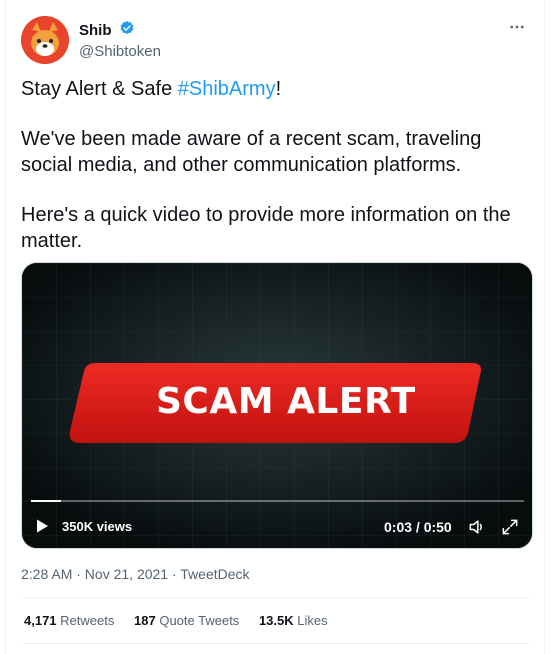 The image size is (552, 654). What do you see at coordinates (40, 620) in the screenshot?
I see `retweets-count: 4,171` at bounding box center [40, 620].